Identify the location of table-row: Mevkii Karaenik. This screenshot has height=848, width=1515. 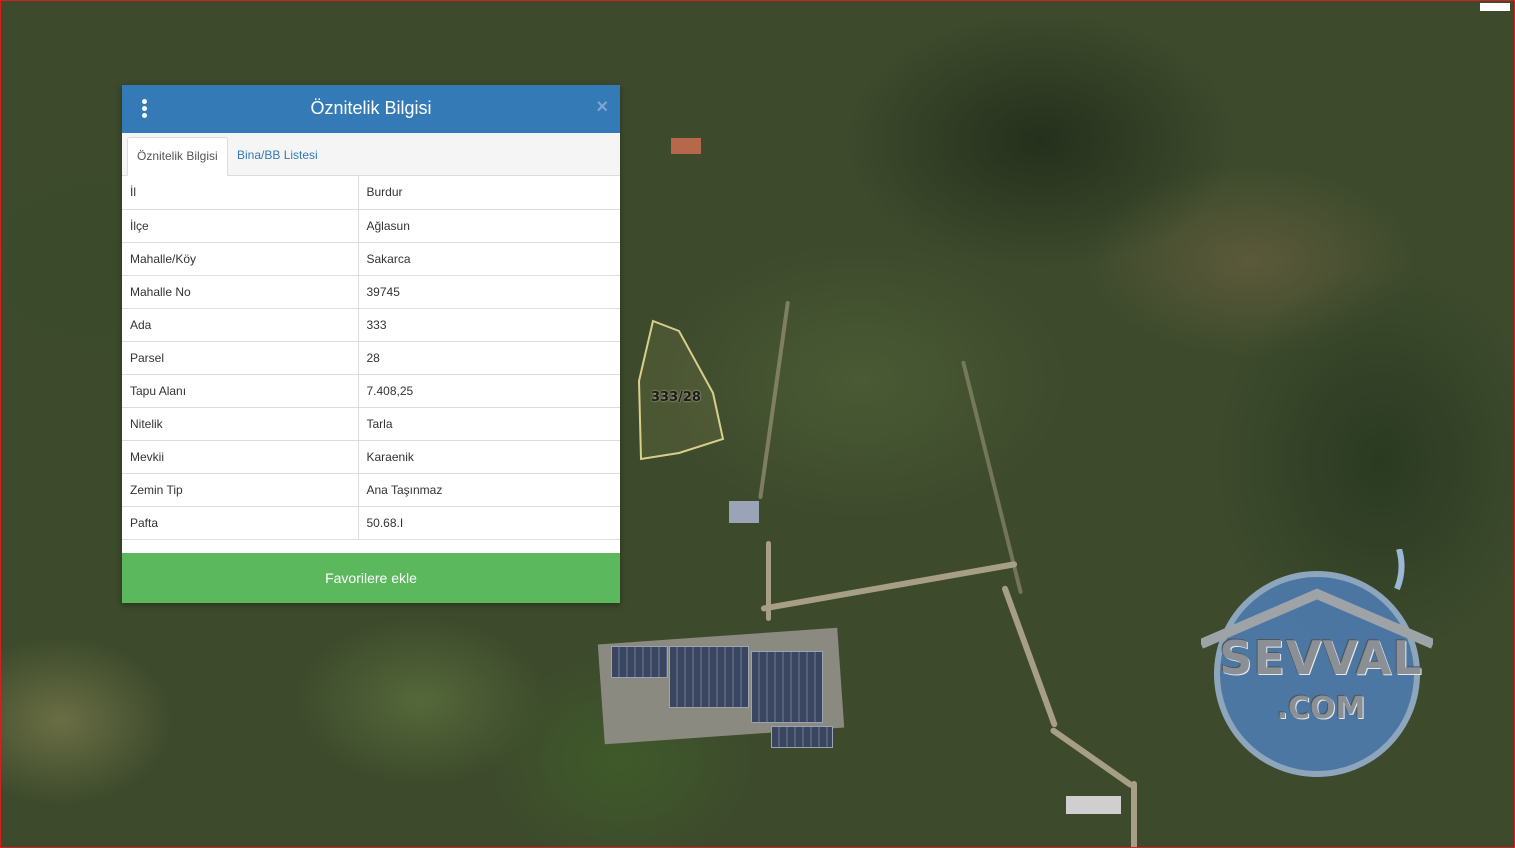
(371, 457).